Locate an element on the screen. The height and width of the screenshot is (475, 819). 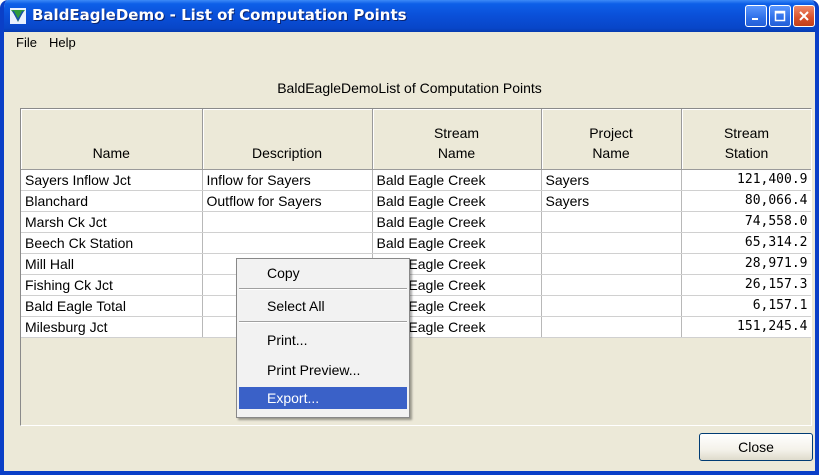
close-button: Close is located at coordinates (756, 447).